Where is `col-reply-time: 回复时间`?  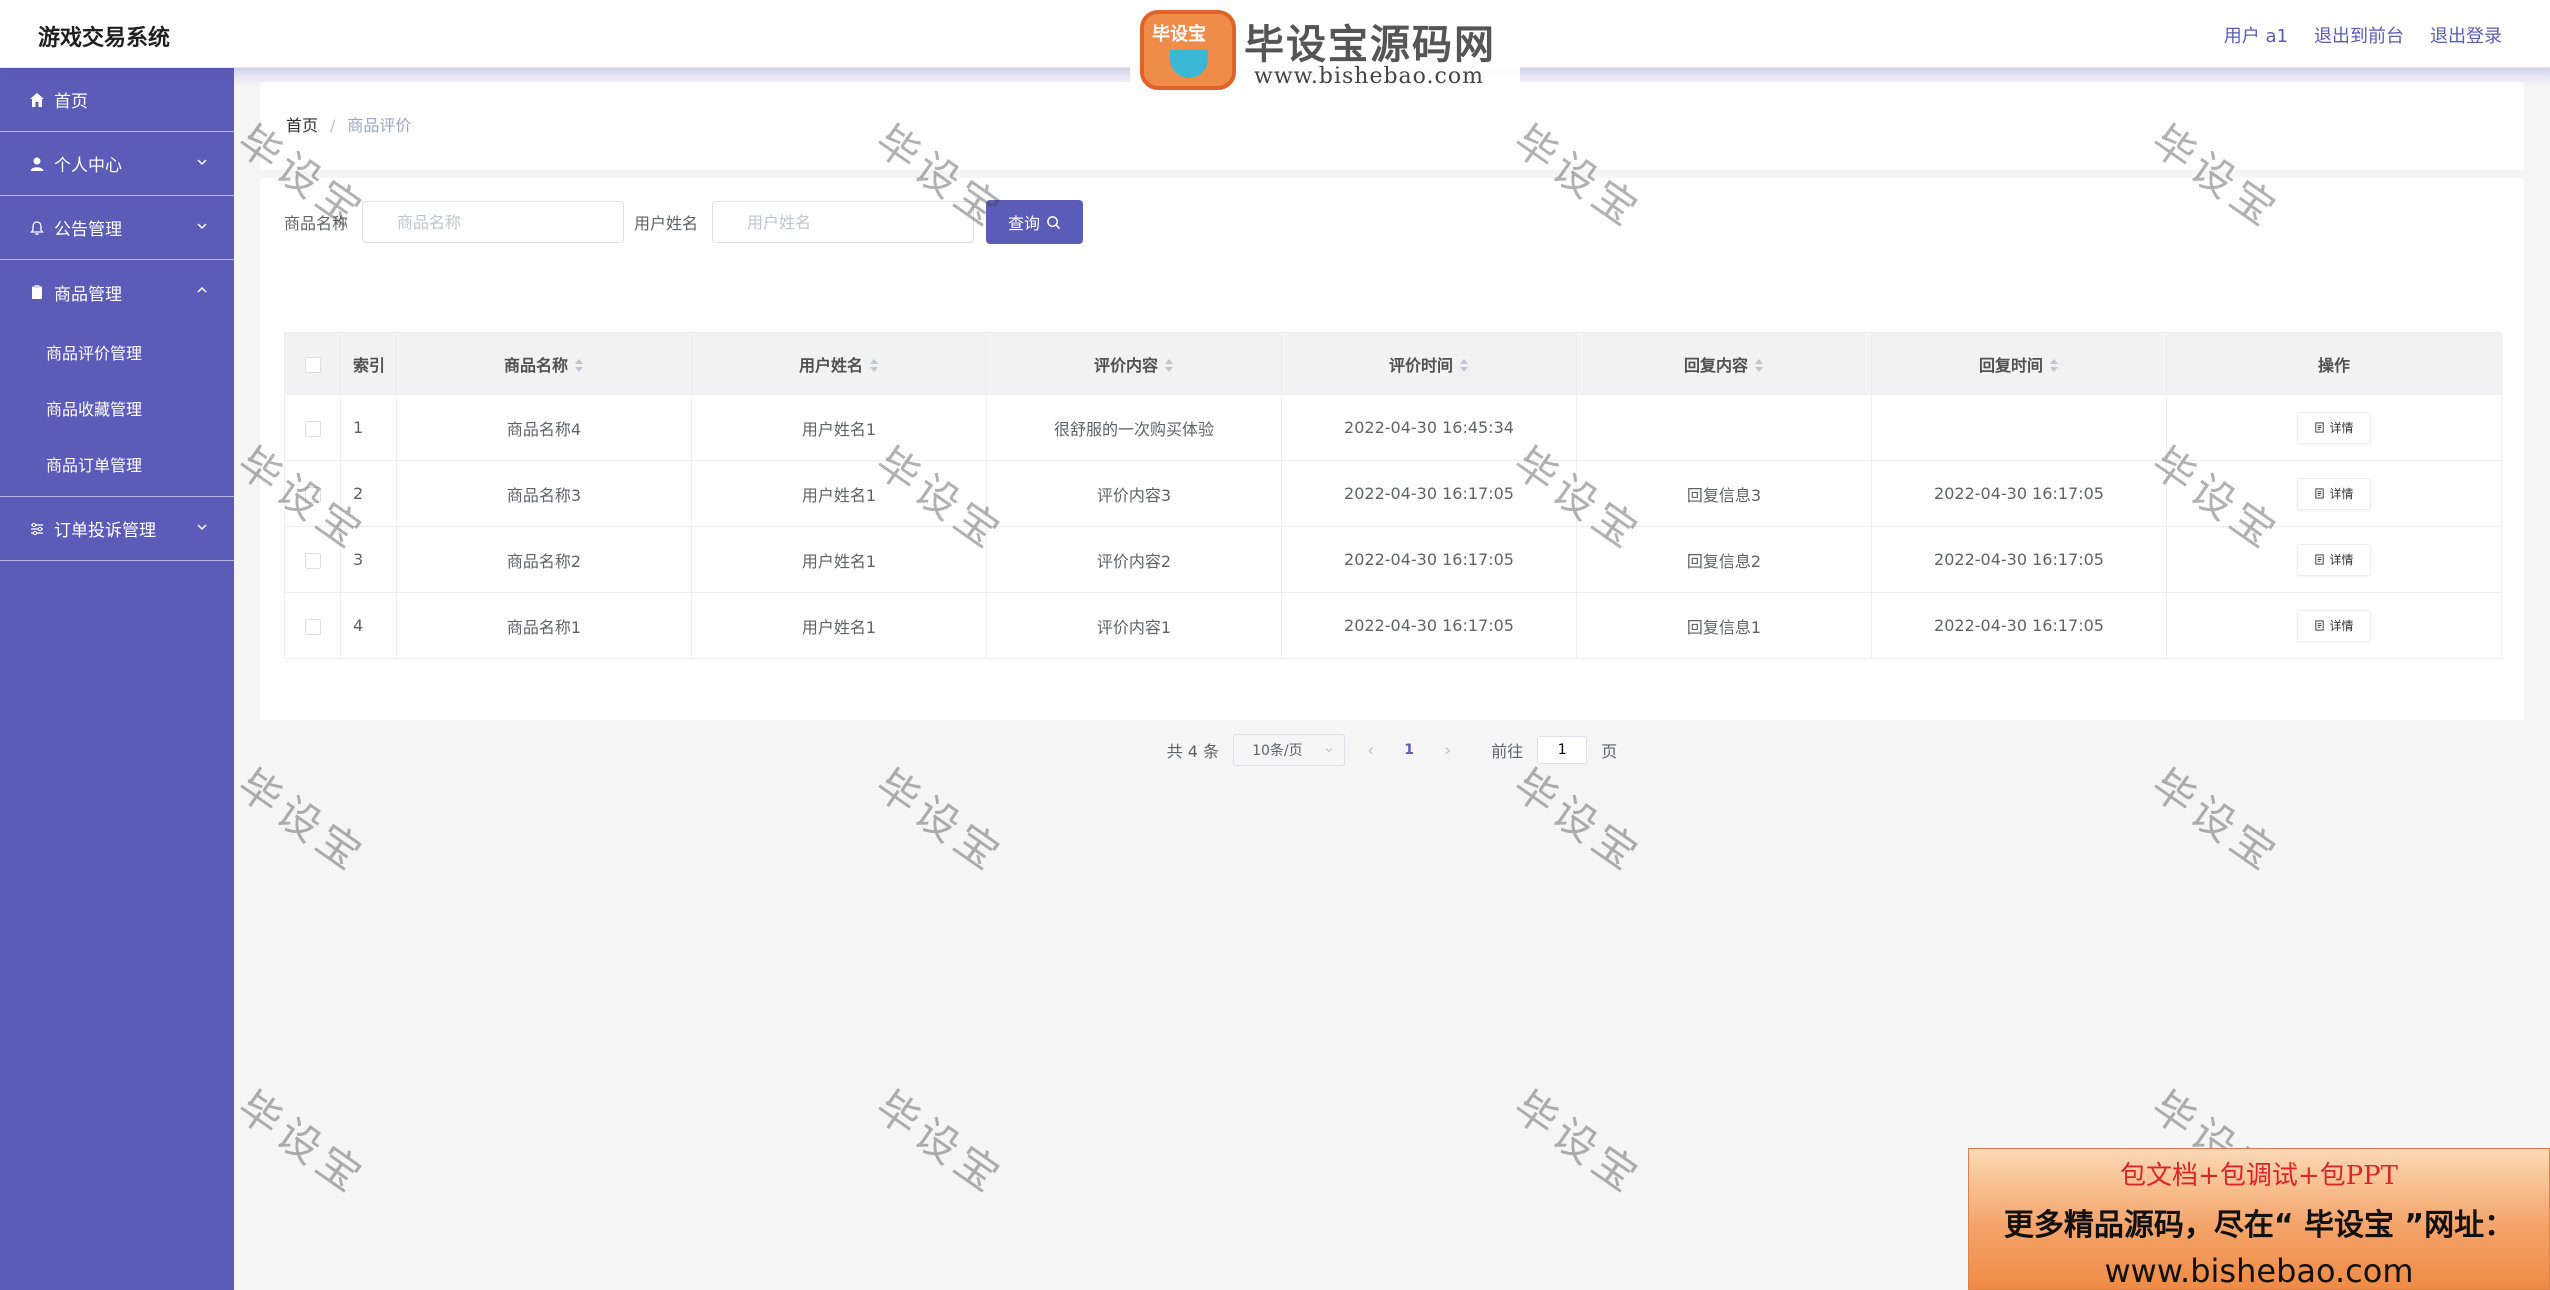 col-reply-time: 回复时间 is located at coordinates (2019, 363).